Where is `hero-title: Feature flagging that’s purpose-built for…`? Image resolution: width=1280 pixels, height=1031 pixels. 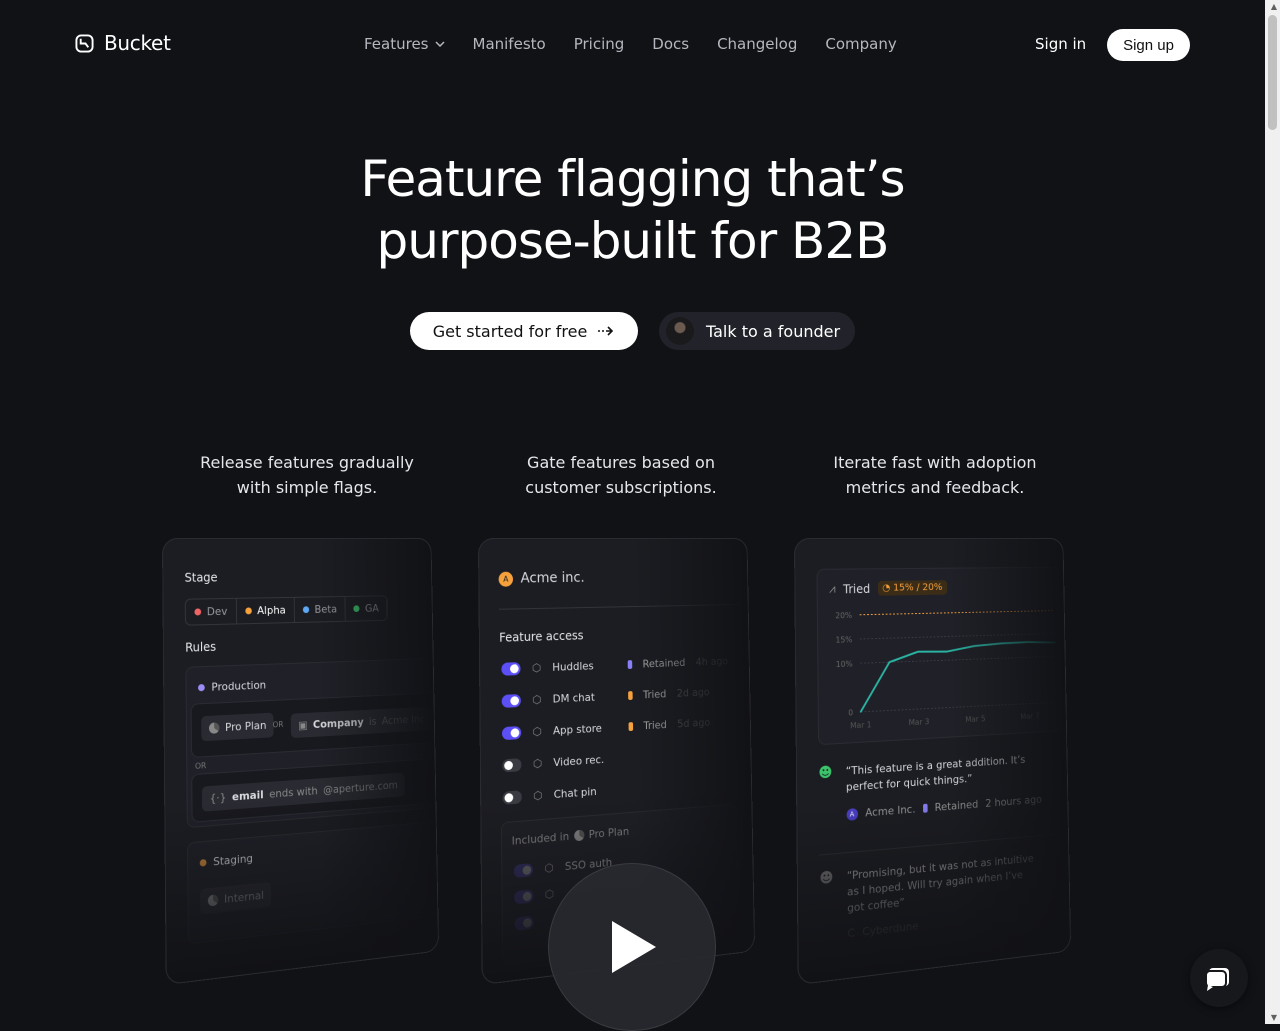
hero-title: Feature flagging that’s purpose-built for… is located at coordinates (632, 210).